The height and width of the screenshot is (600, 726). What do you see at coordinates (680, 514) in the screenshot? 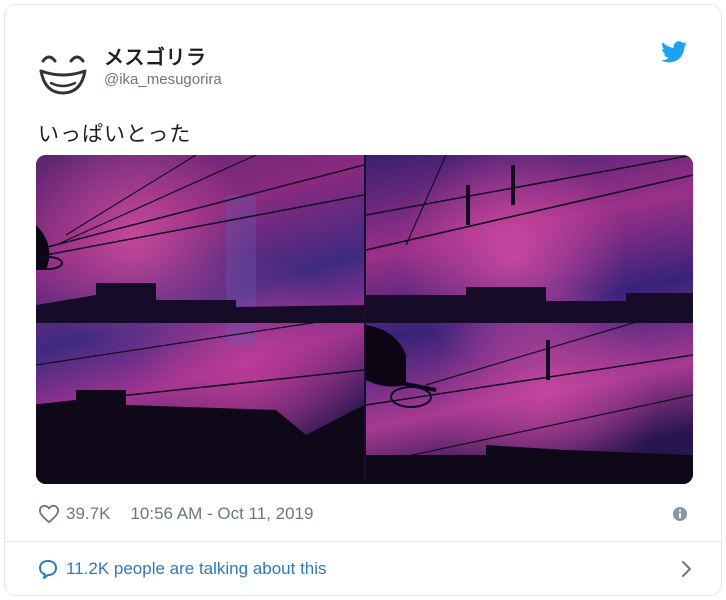
I see `info-icon` at bounding box center [680, 514].